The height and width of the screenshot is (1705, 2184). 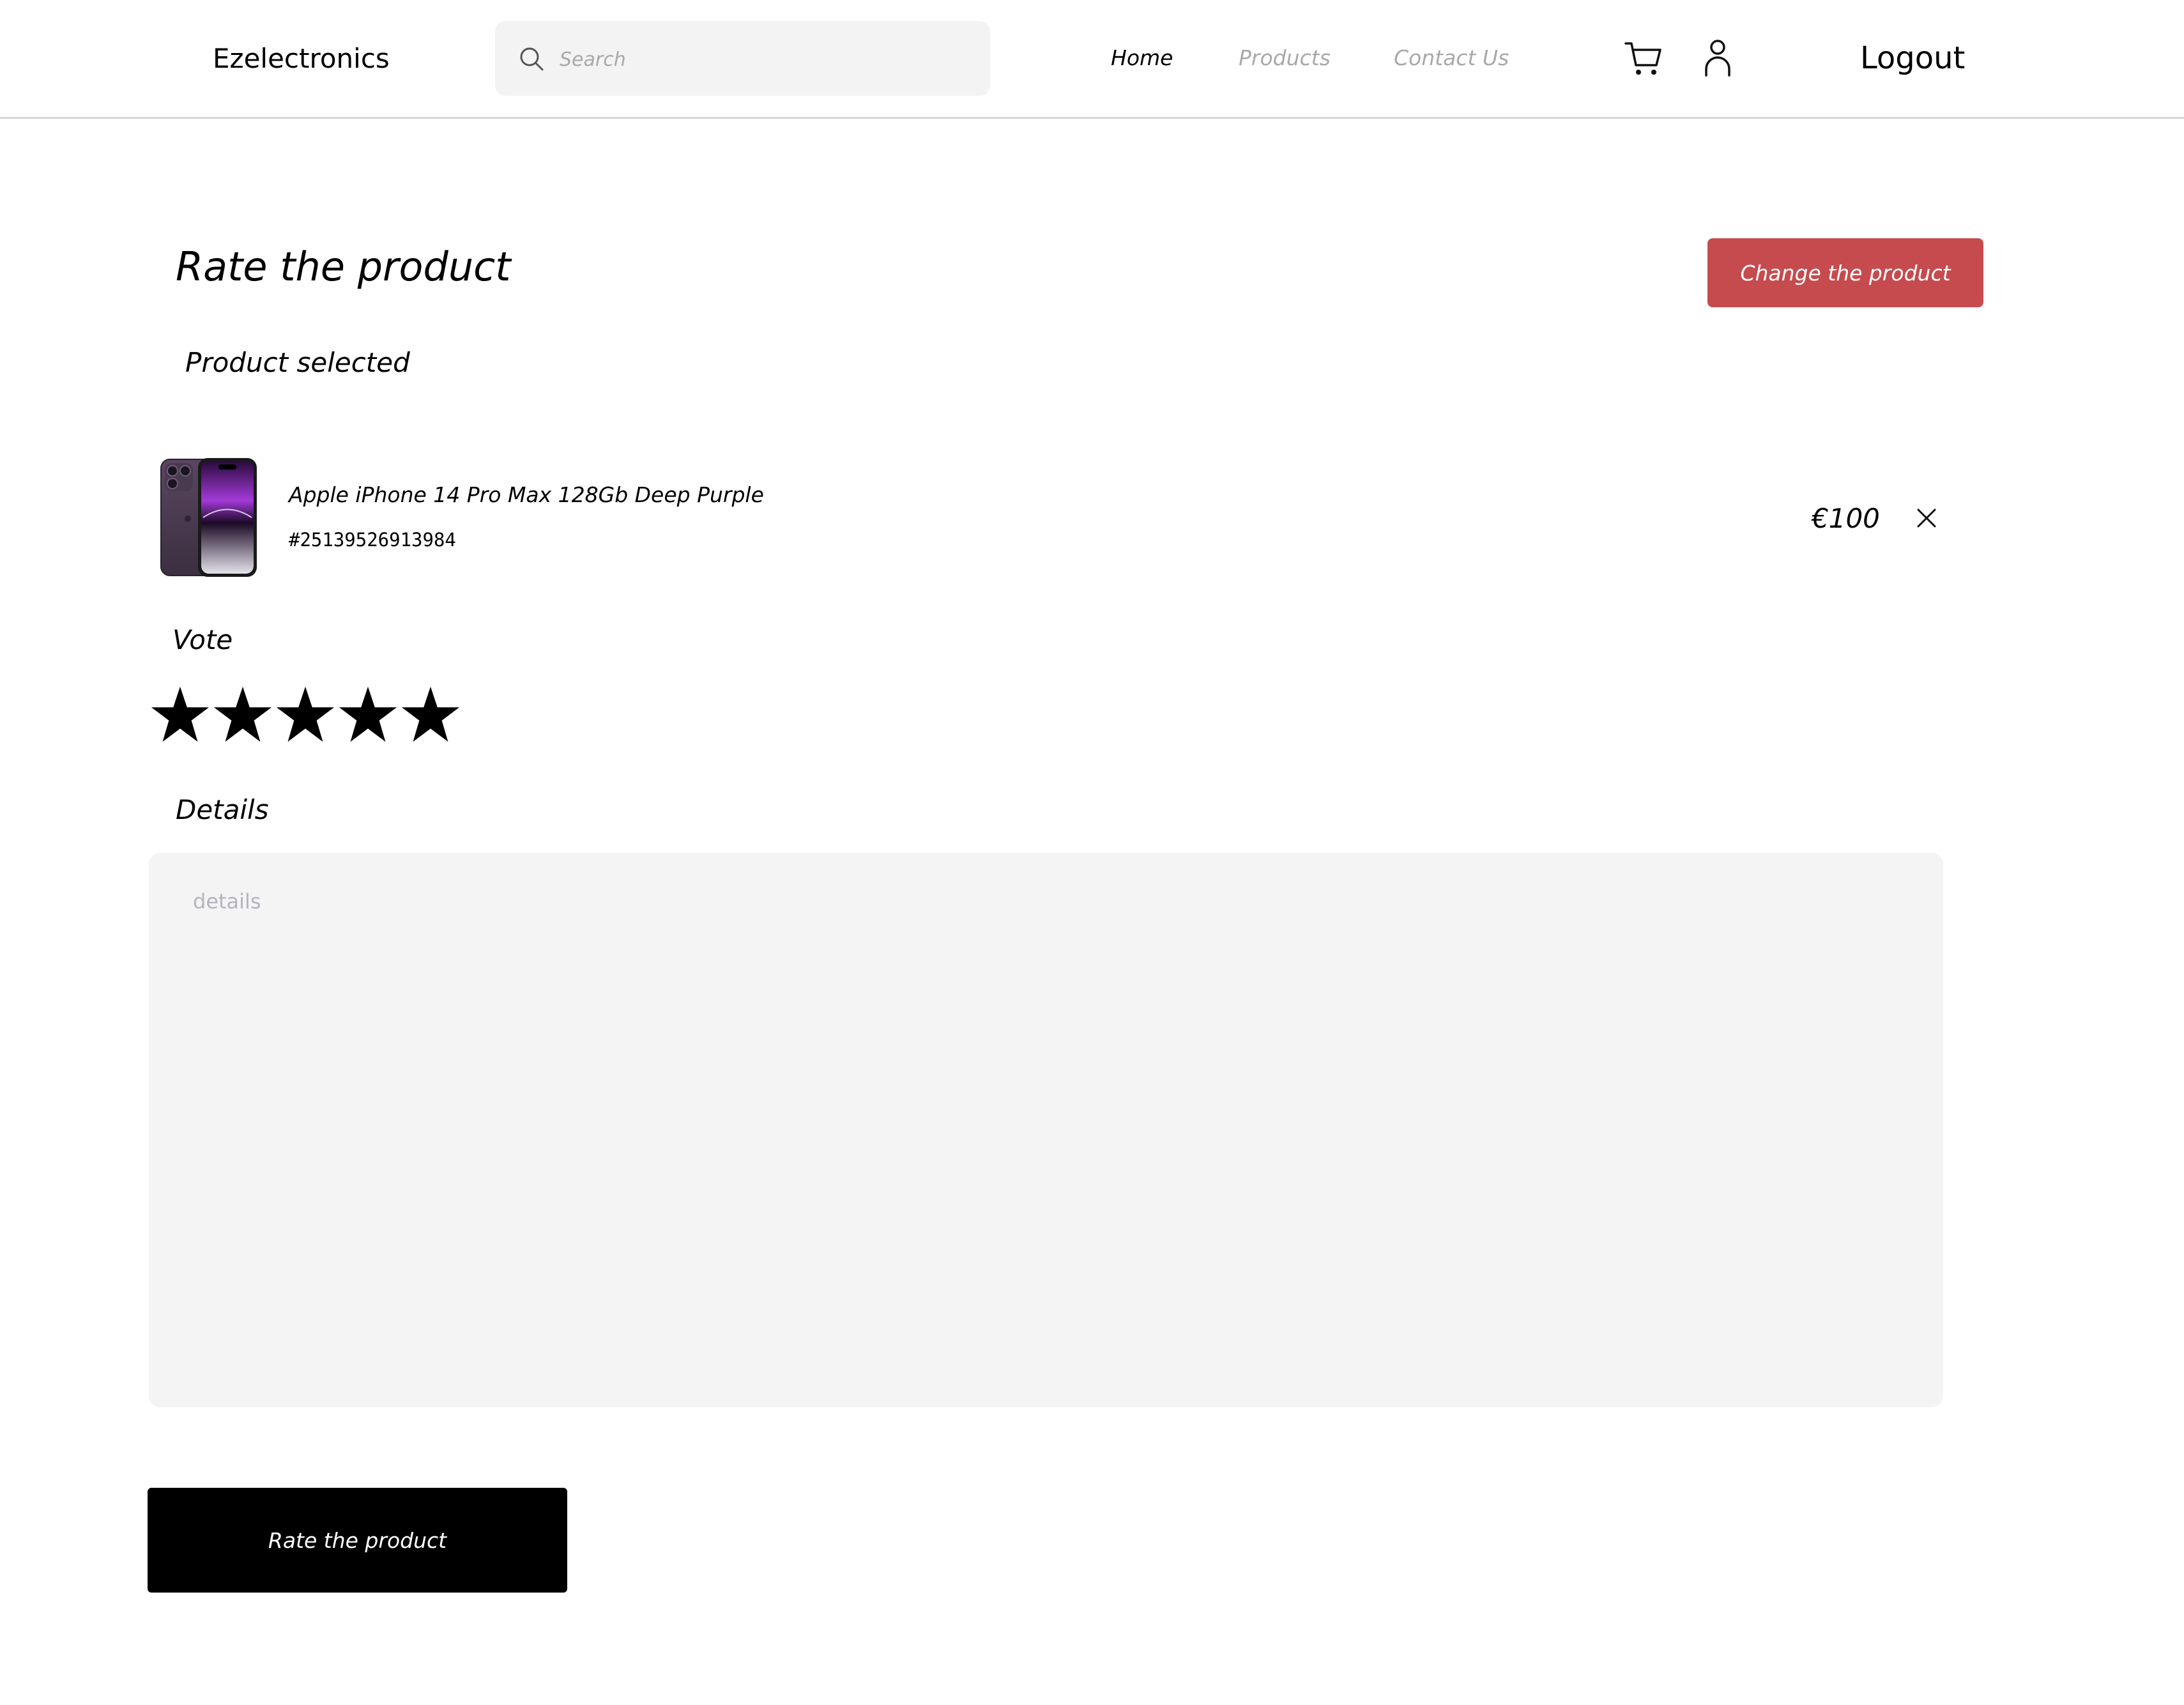 I want to click on product-code: #25139526913984, so click(x=372, y=540).